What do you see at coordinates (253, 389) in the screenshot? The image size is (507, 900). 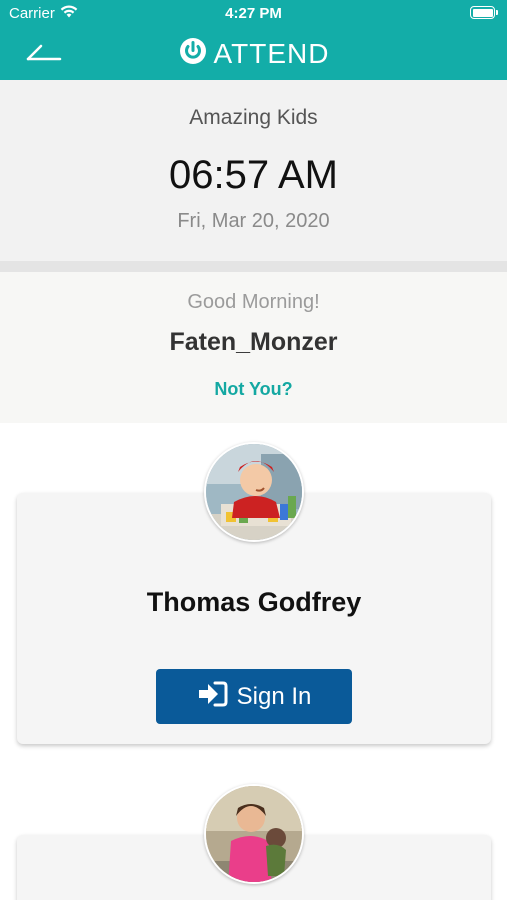 I see `not-you-link: Not You?` at bounding box center [253, 389].